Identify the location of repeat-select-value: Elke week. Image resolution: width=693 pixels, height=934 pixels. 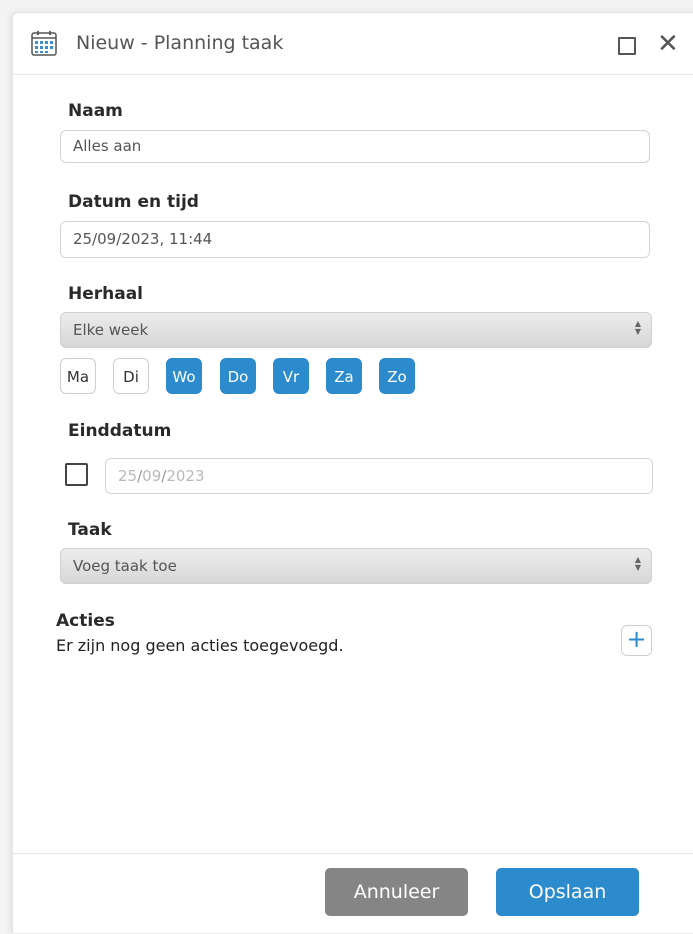
(111, 330).